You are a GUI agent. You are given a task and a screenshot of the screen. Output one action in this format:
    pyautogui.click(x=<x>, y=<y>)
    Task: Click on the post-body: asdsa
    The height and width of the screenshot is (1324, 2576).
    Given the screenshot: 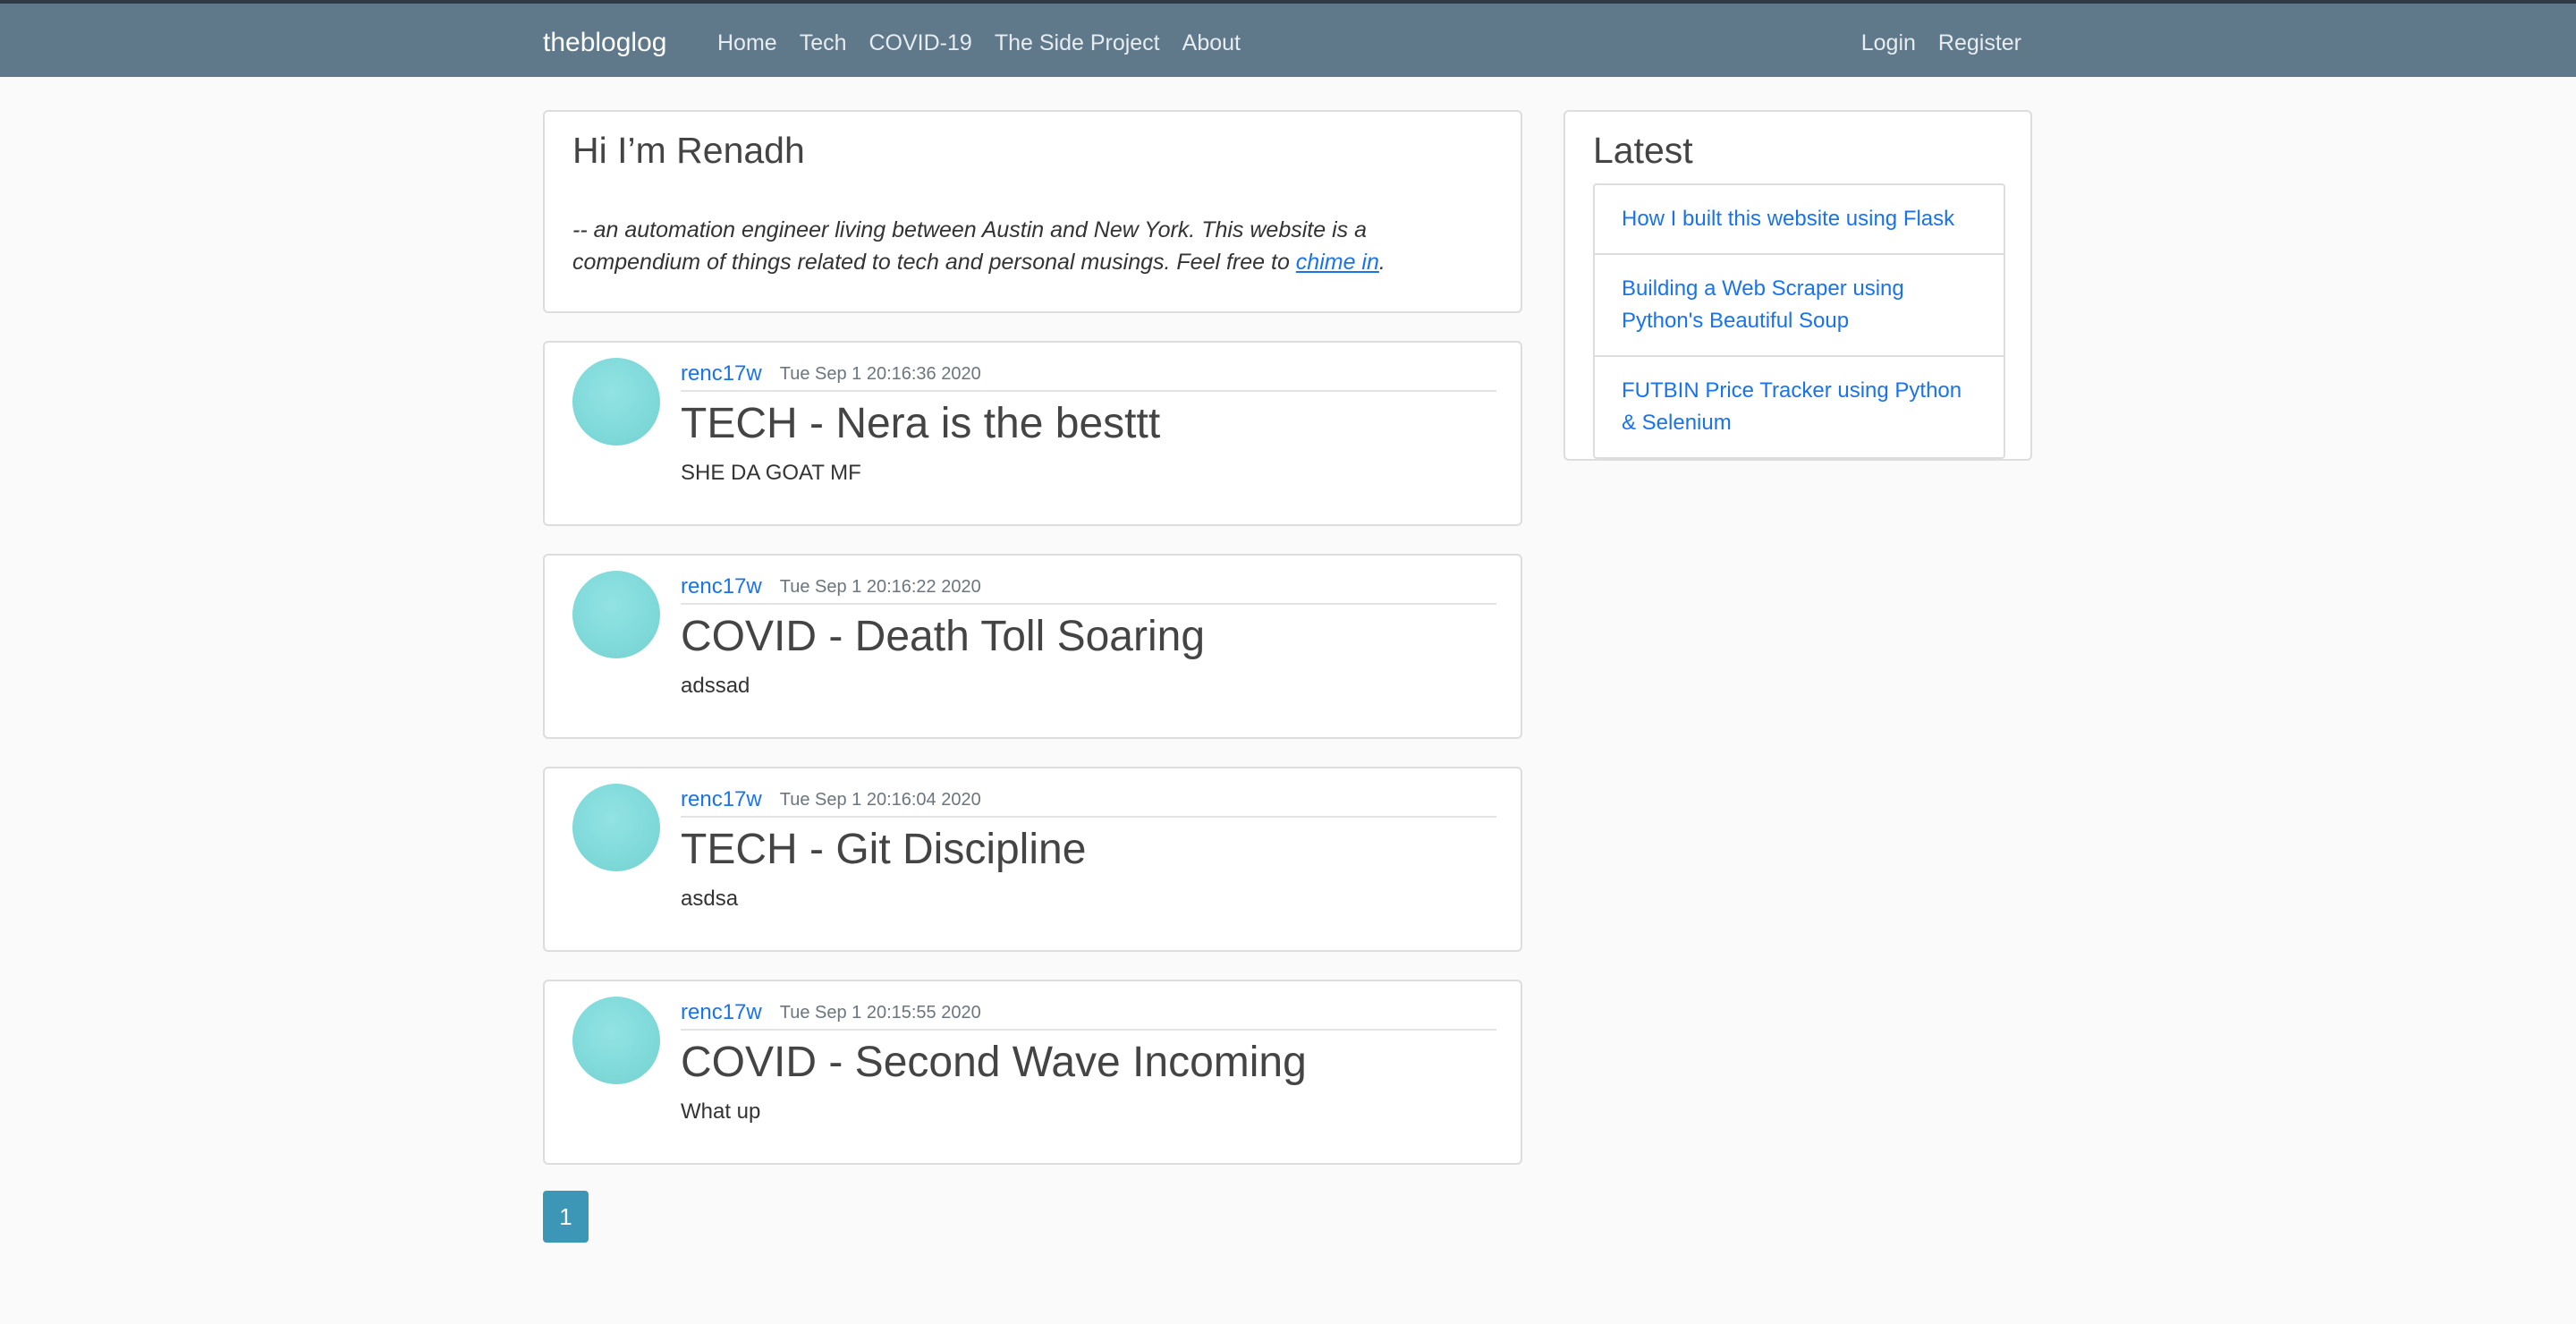 What is the action you would take?
    pyautogui.click(x=710, y=899)
    